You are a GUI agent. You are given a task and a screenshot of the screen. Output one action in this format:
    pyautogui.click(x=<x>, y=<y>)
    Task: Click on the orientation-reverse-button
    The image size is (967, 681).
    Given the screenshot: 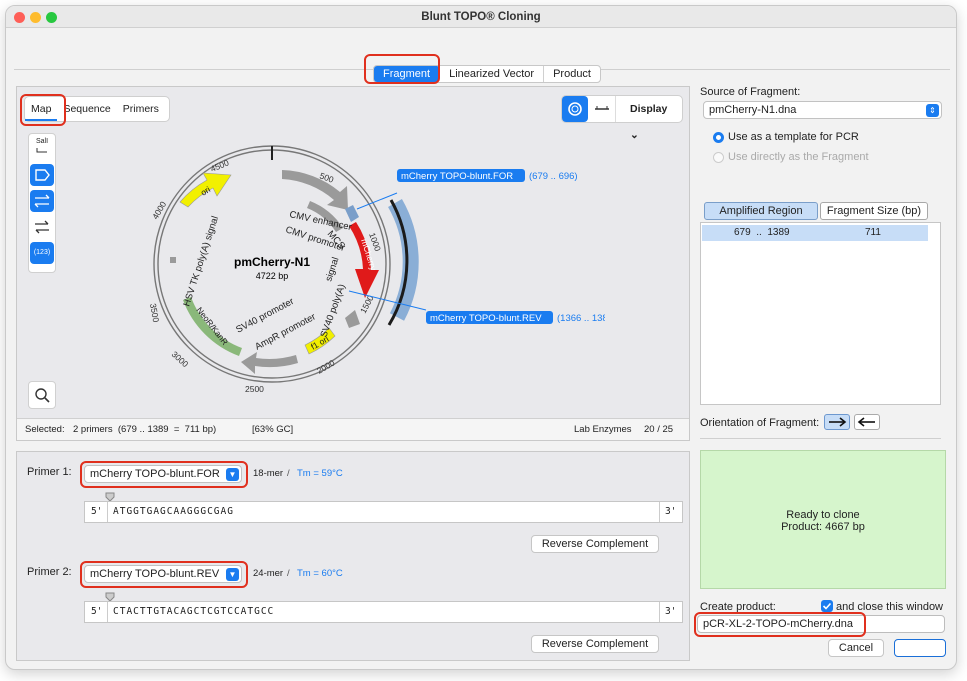 What is the action you would take?
    pyautogui.click(x=867, y=422)
    